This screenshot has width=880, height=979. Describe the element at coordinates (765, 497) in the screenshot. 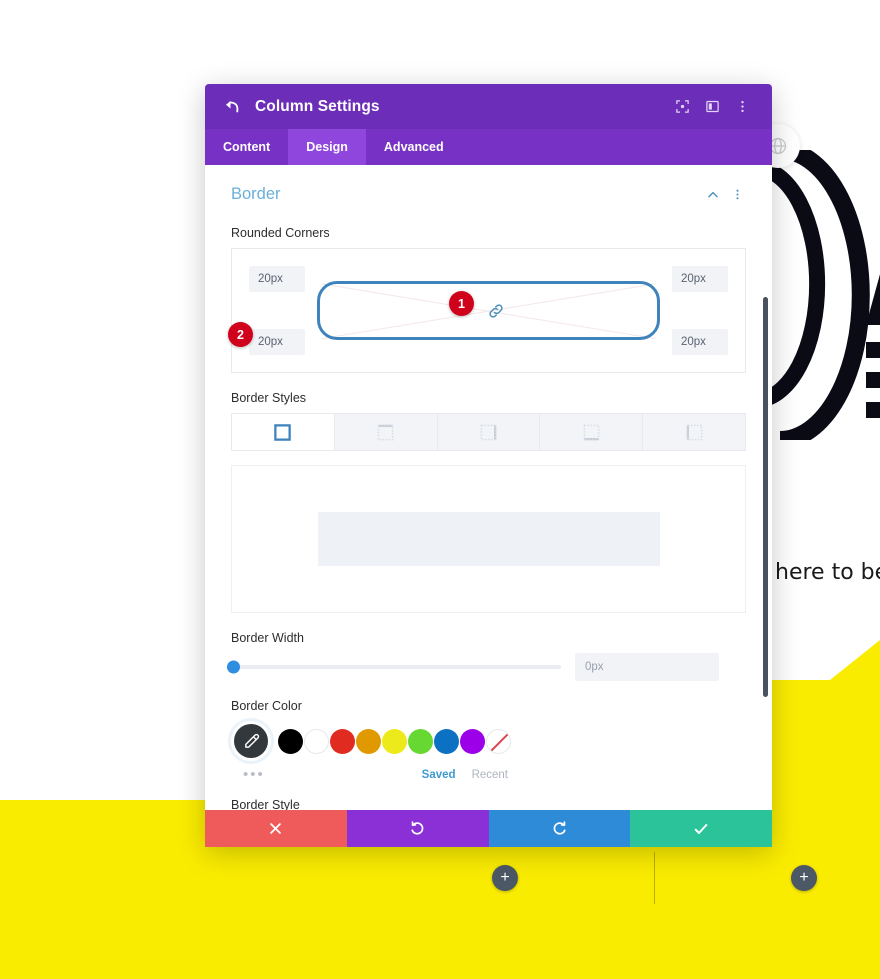

I see `settings-scrollbar` at that location.